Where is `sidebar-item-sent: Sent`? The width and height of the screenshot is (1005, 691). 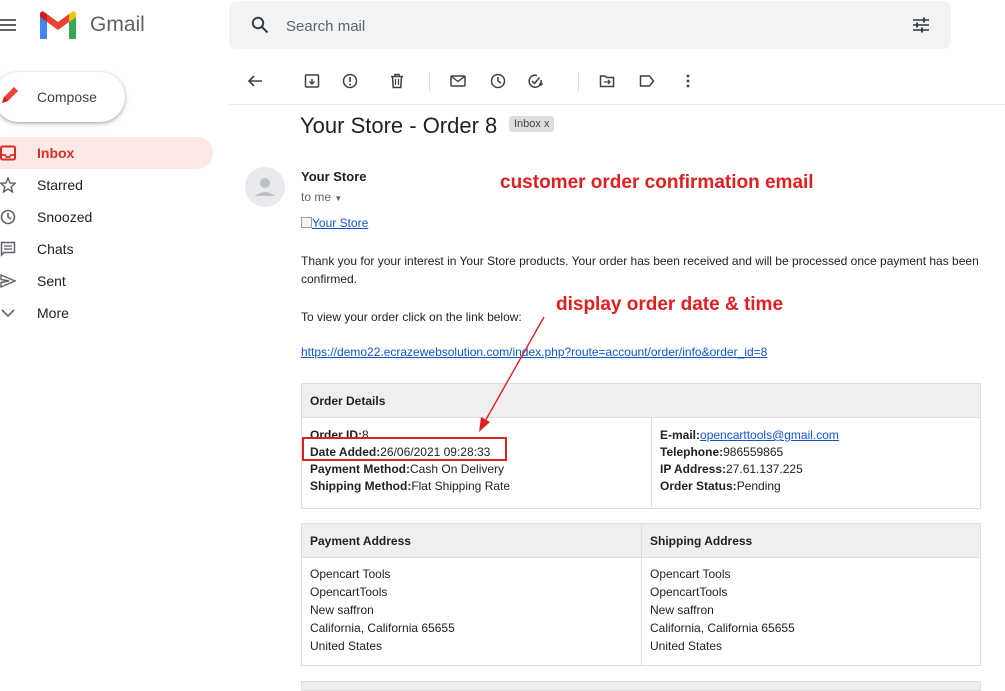
sidebar-item-sent: Sent is located at coordinates (106, 281).